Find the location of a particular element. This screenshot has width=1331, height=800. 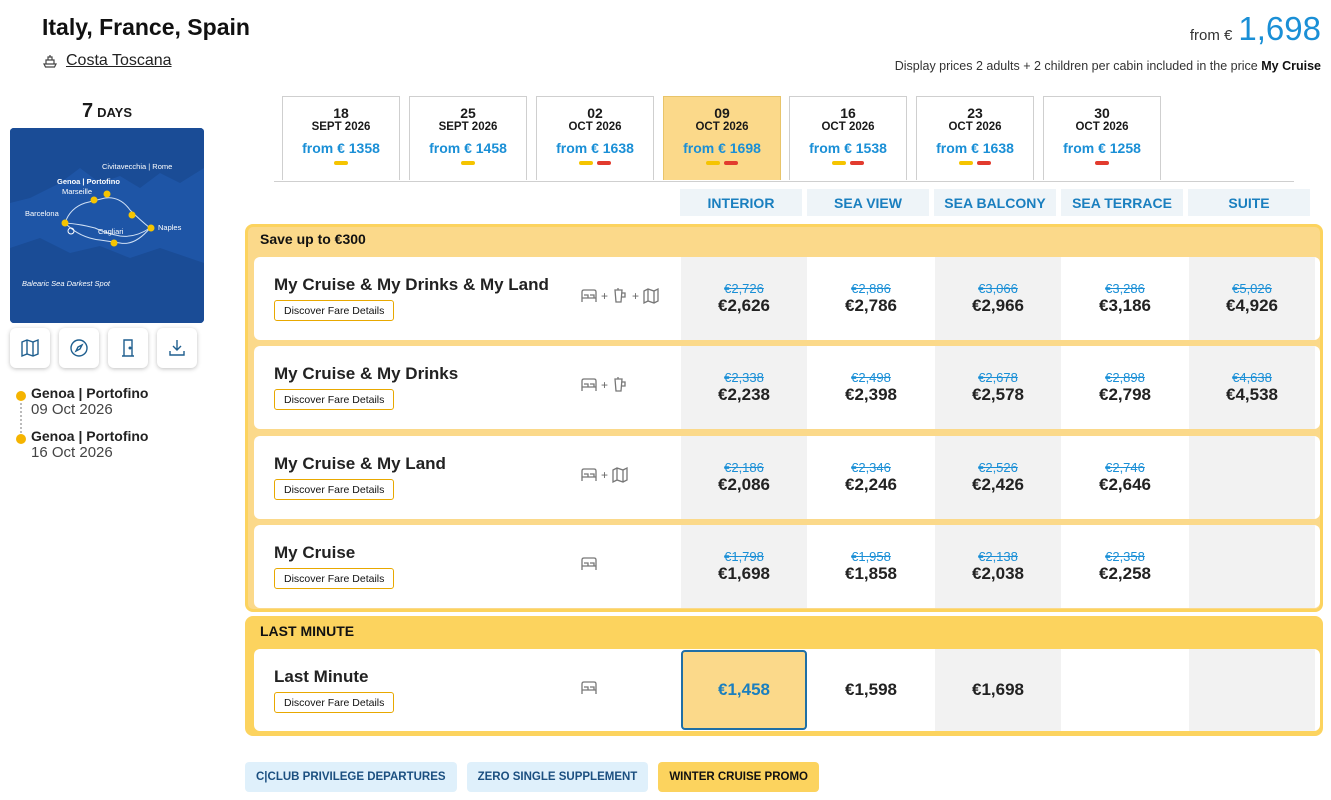

date-tab-price: from € 1258 is located at coordinates (1102, 148).